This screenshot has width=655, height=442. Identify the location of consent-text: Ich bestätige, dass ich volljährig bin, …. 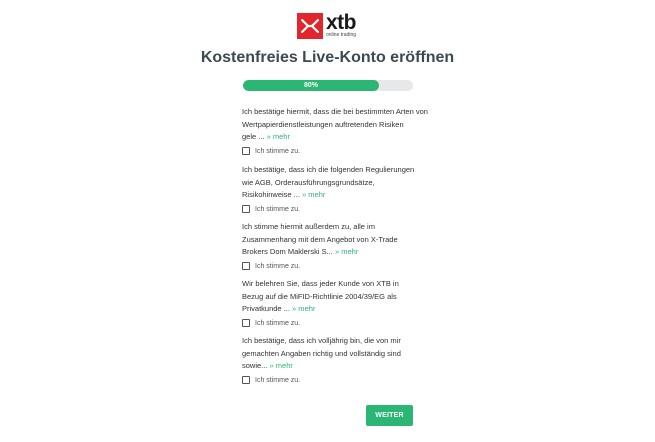
(321, 353).